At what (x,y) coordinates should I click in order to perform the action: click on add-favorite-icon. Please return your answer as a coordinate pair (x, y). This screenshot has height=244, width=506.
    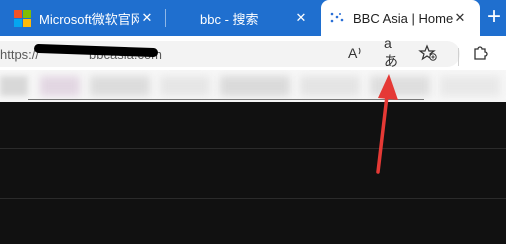
    Looking at the image, I should click on (428, 53).